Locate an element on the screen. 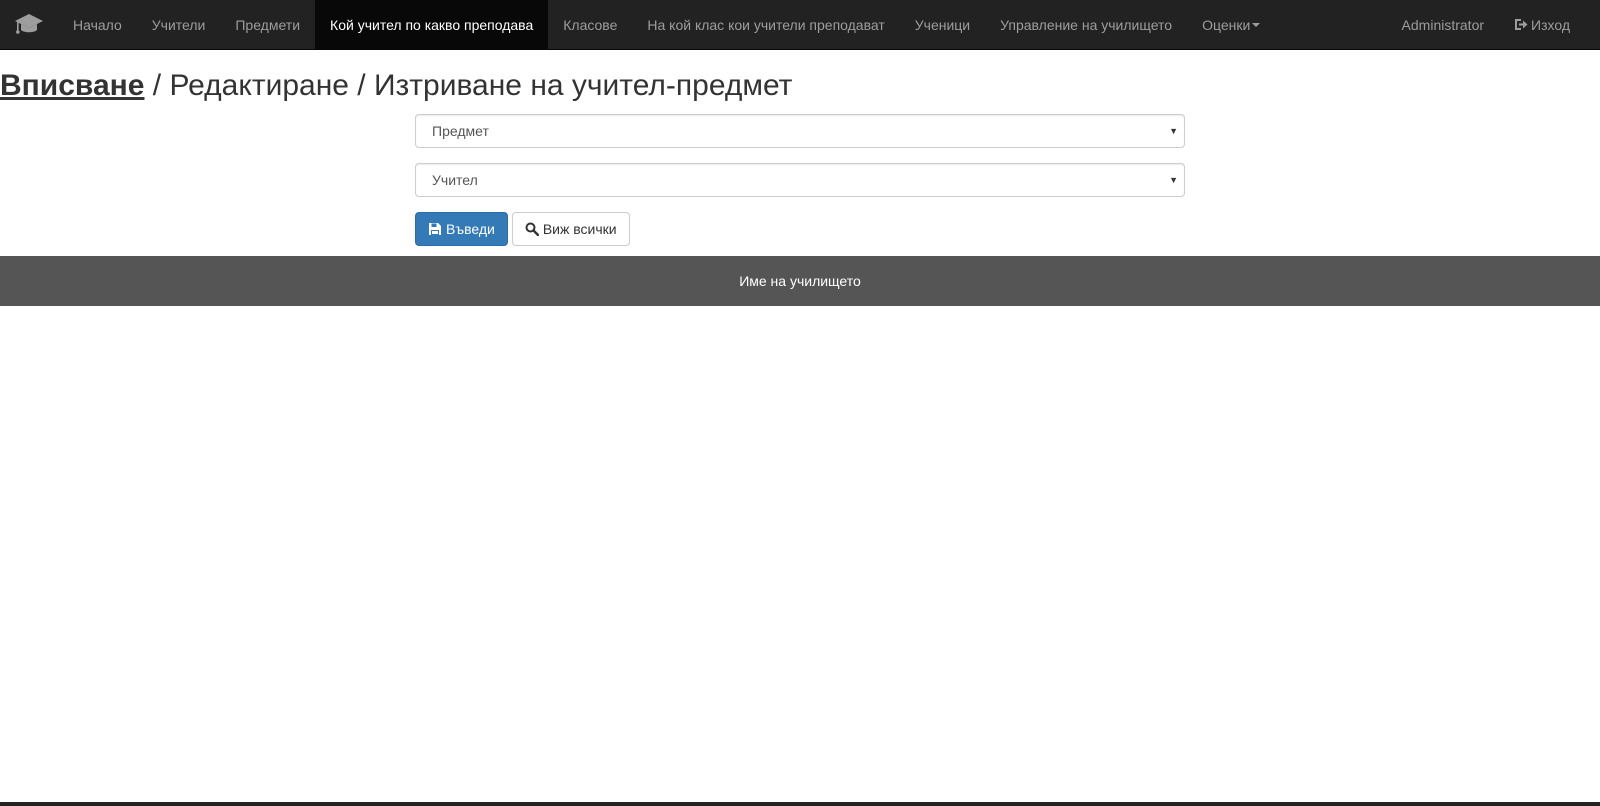  logout-label: Изход is located at coordinates (1550, 24).